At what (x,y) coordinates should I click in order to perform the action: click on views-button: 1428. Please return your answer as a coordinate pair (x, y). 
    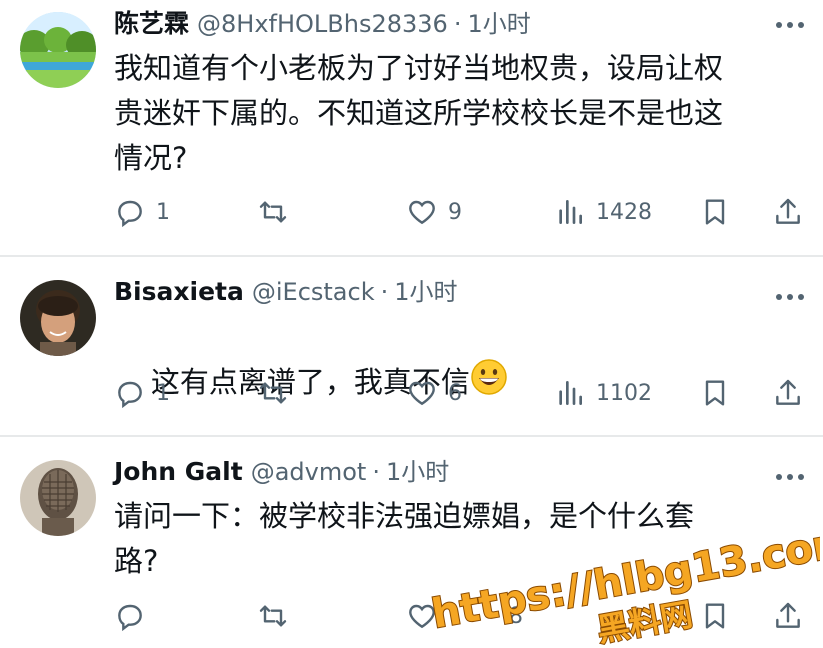
    Looking at the image, I should click on (603, 212).